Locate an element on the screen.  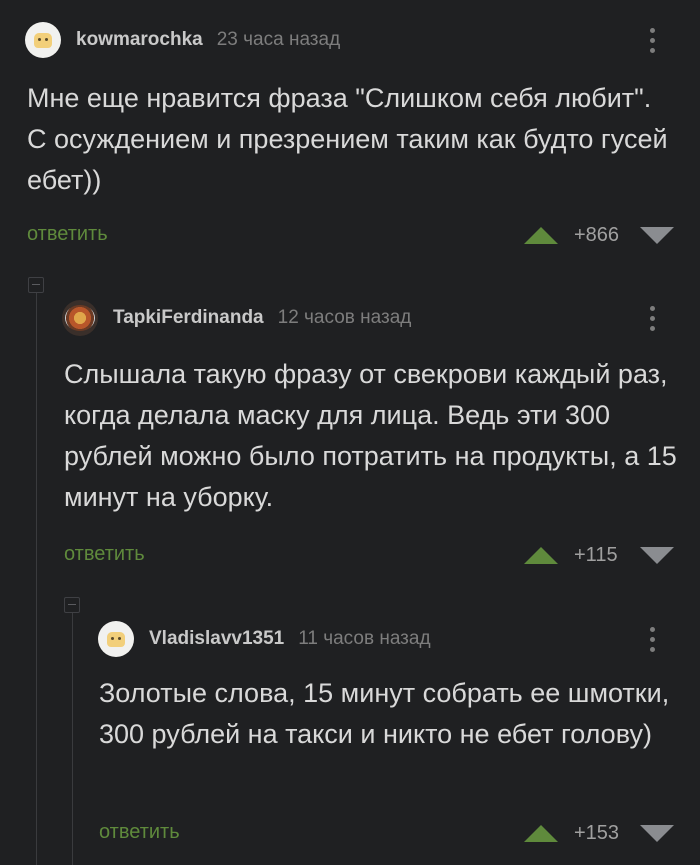
comment-header: Vladislavv1351 11 часов назад is located at coordinates (264, 639).